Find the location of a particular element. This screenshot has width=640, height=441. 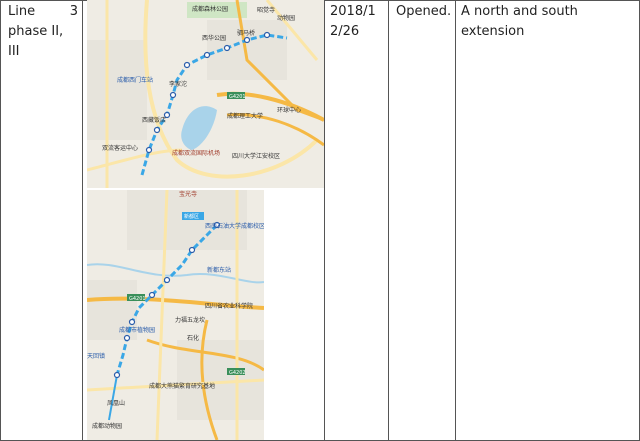

svg-text: 凤凰山 is located at coordinates (116, 403).